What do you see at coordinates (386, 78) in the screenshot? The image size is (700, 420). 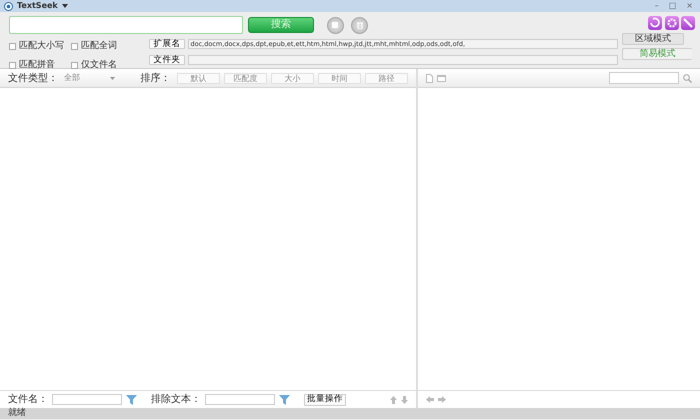 I see `sort-button: 路径` at bounding box center [386, 78].